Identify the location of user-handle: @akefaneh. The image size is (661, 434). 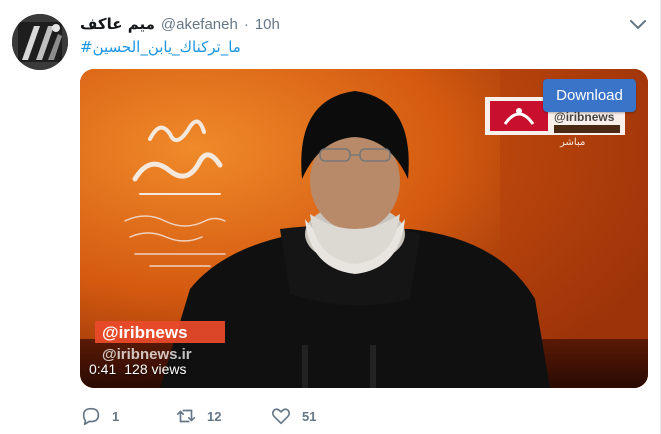
(199, 24).